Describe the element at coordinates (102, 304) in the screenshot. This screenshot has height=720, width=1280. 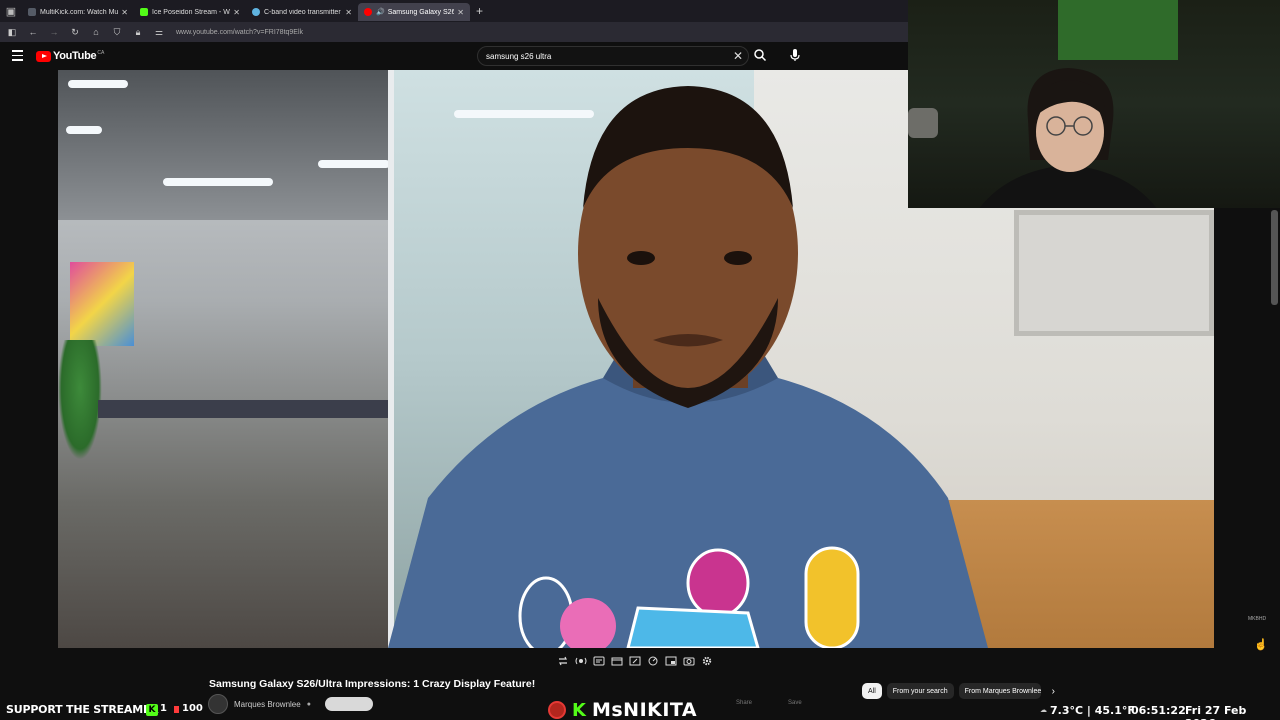
I see `pop-art-poster` at that location.